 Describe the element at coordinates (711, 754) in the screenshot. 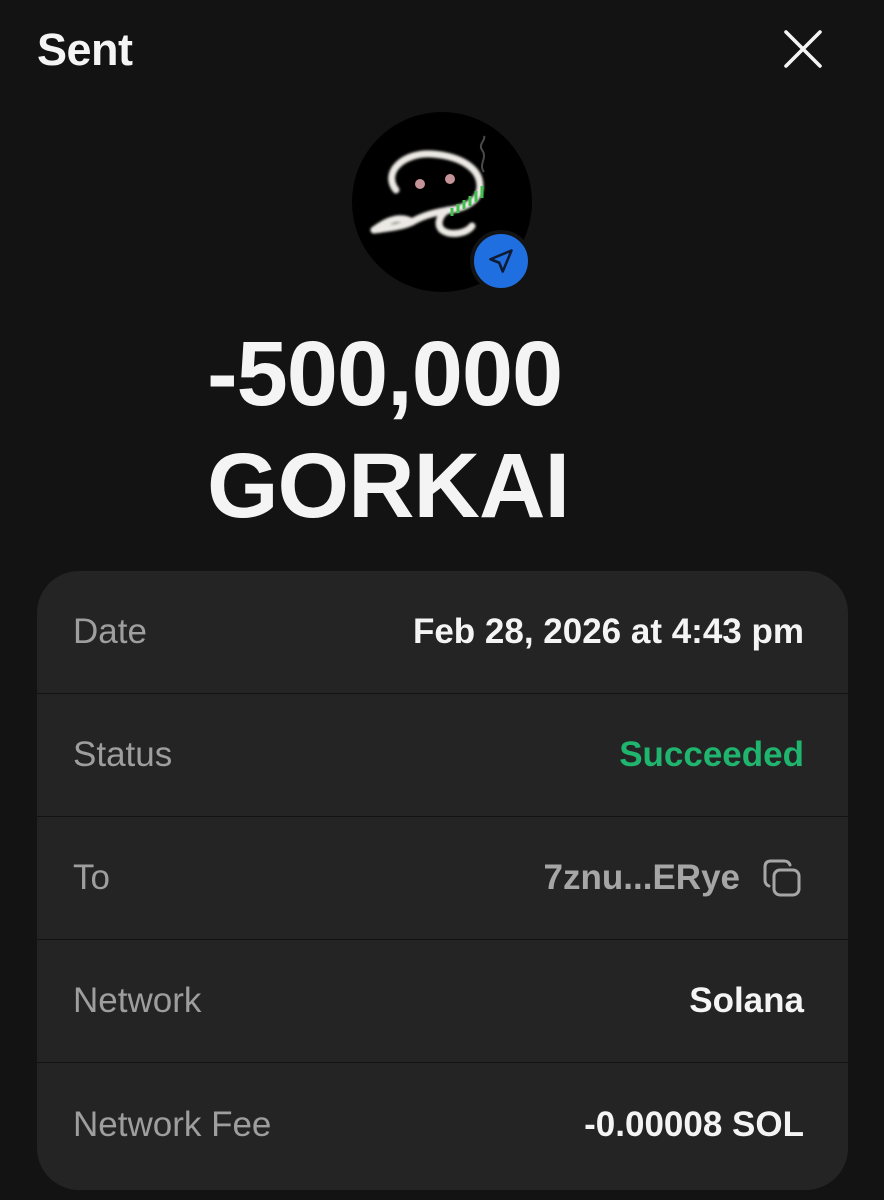

I see `status-value: Succeeded` at that location.